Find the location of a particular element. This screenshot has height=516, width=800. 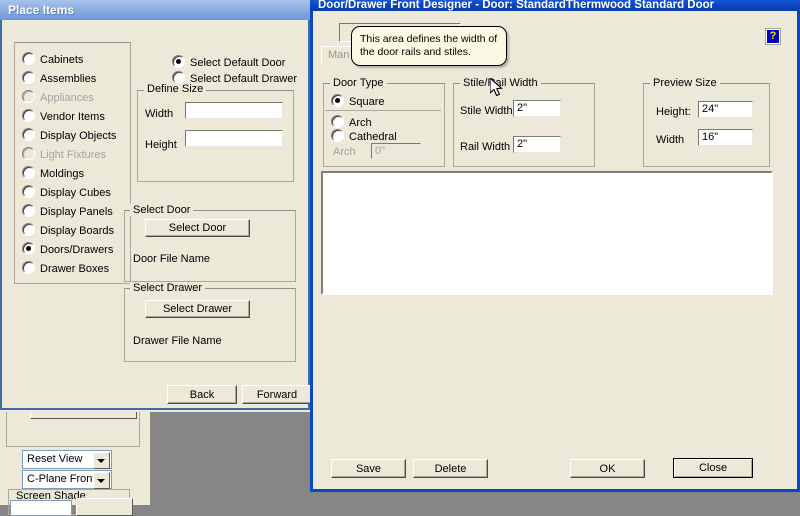

select-door-button: Select Door is located at coordinates (197, 228).